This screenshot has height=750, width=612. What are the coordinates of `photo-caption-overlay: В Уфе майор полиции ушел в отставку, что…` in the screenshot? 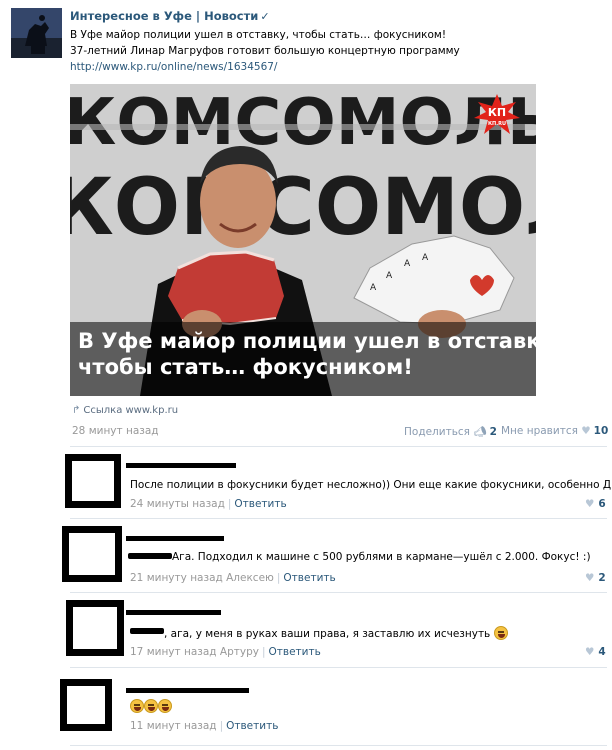 It's located at (303, 359).